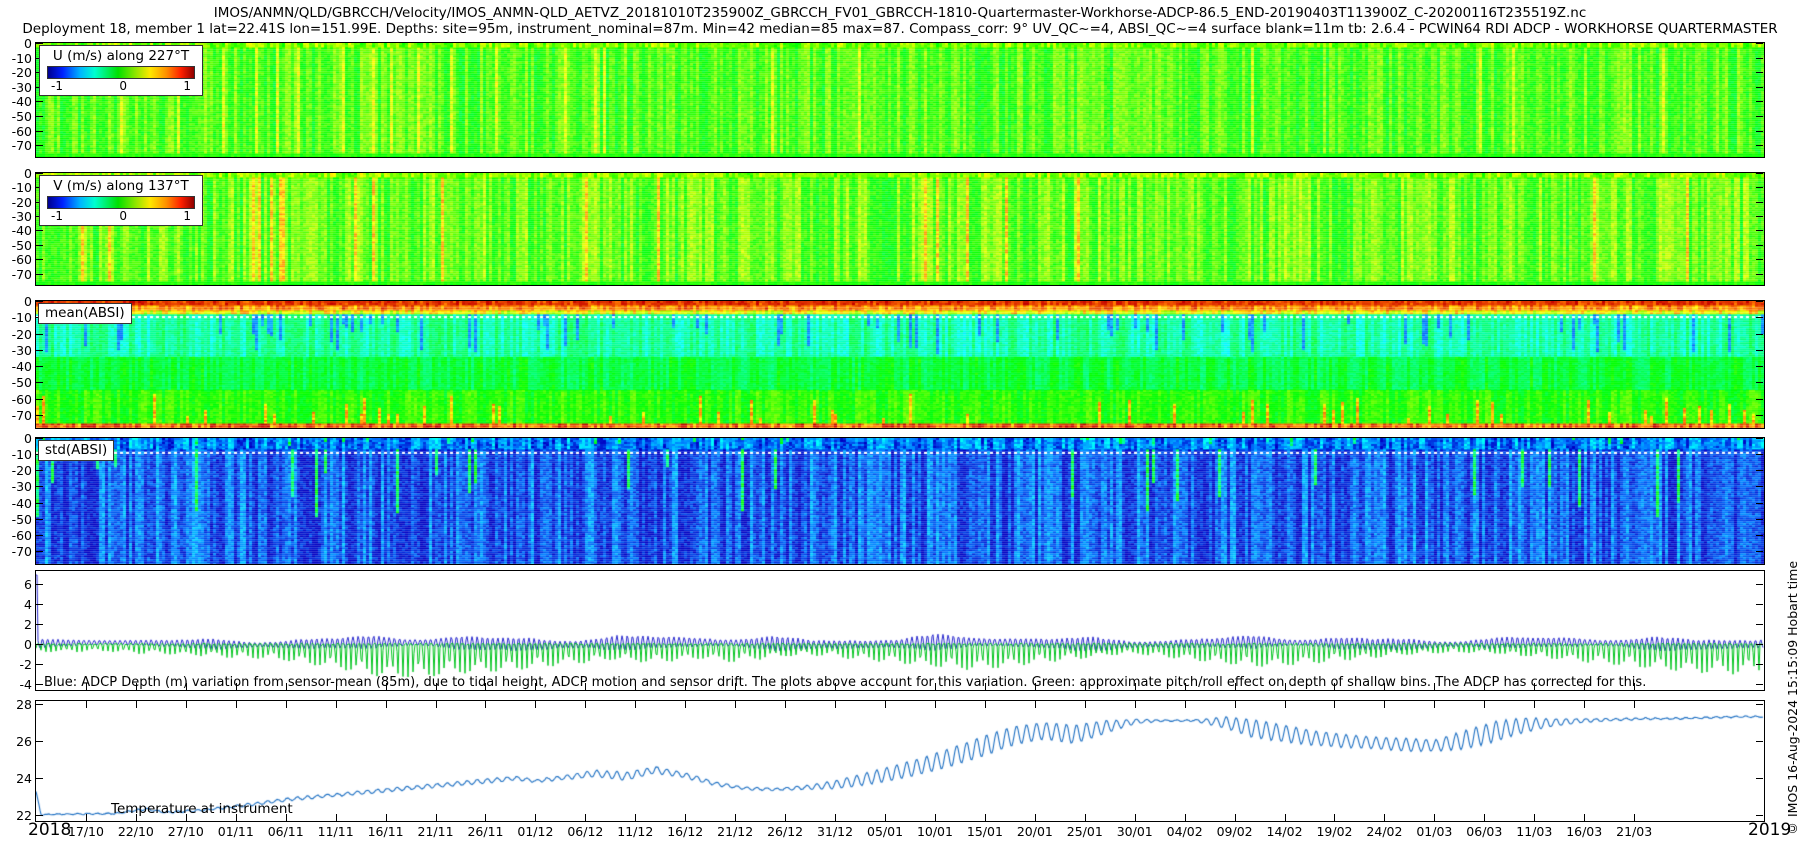  I want to click on v-legend-title: V (m/s) along 137°T, so click(121, 186).